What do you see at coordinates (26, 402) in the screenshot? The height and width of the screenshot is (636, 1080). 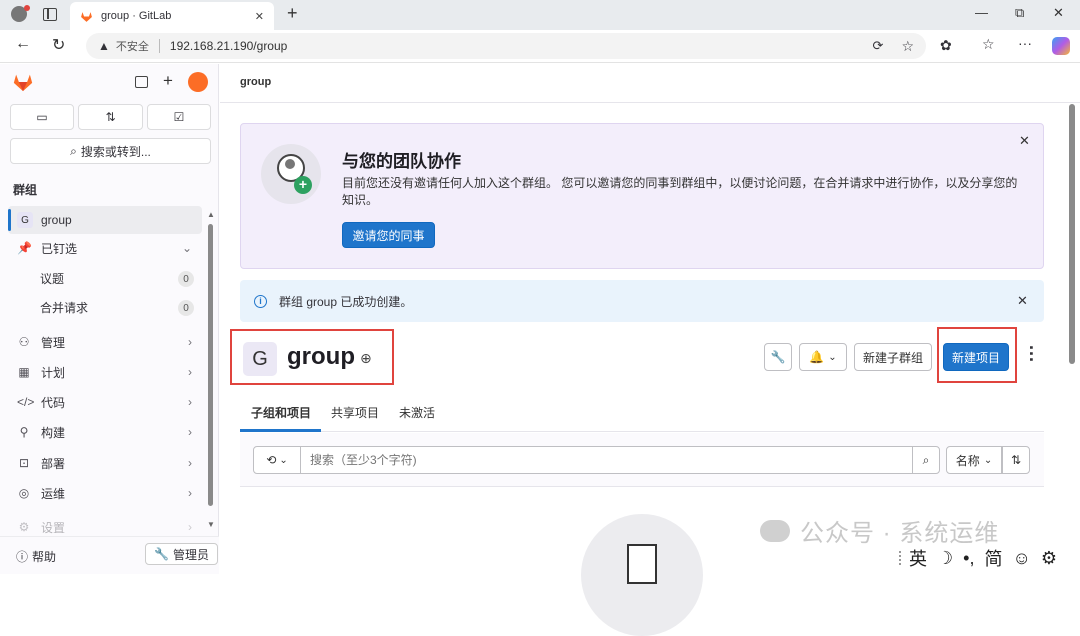 I see `code-icon: </>` at bounding box center [26, 402].